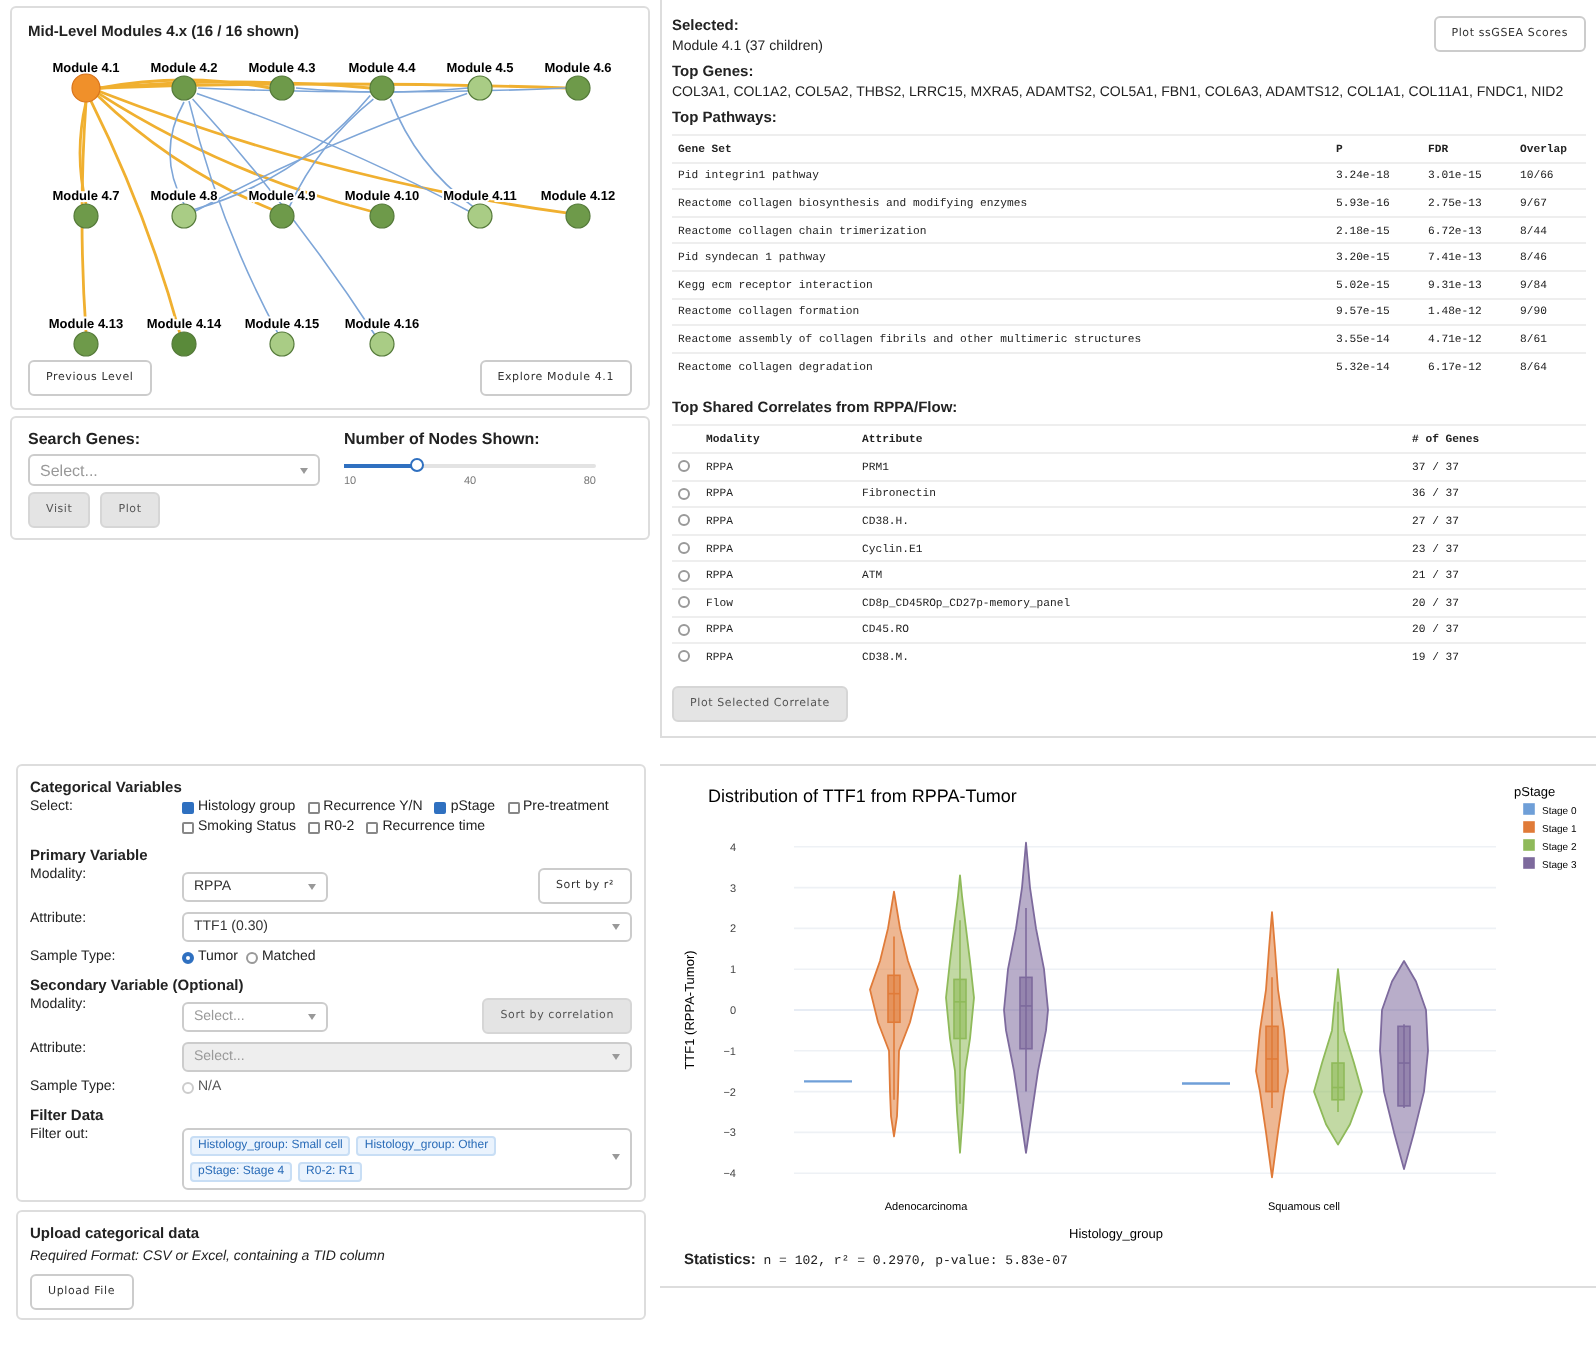 This screenshot has width=1596, height=1346. I want to click on field-label: Search Genes:, so click(85, 439).